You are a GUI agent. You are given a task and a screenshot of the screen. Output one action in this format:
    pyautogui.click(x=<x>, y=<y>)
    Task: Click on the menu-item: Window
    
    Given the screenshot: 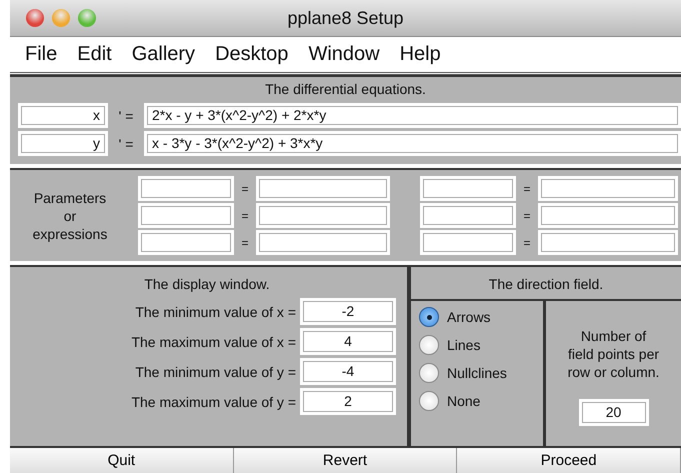 What is the action you would take?
    pyautogui.click(x=345, y=54)
    